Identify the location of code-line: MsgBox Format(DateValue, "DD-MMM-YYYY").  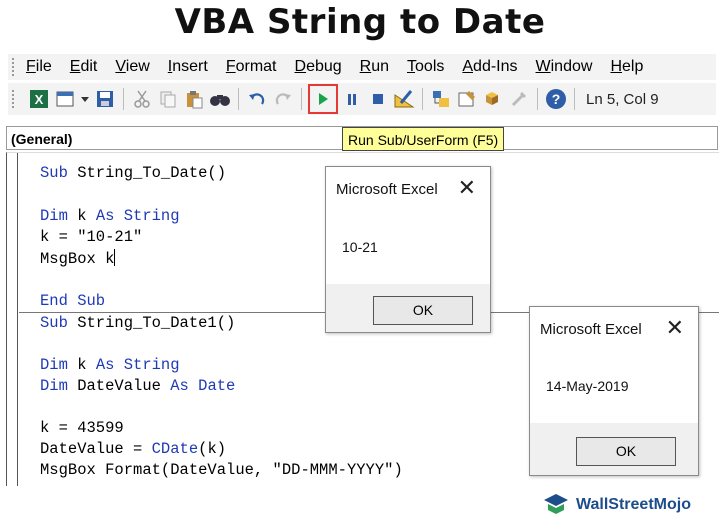
(221, 470).